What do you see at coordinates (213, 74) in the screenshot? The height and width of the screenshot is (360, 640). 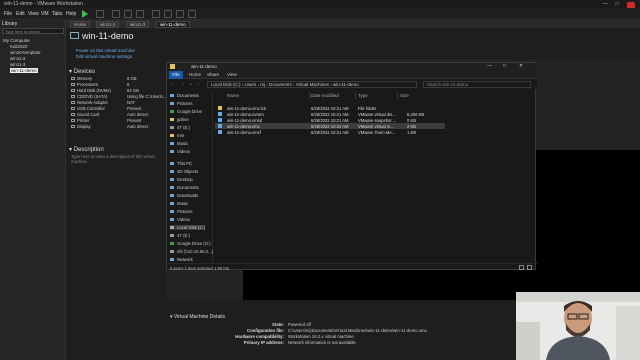 I see `ribbon-tab-share: Share` at bounding box center [213, 74].